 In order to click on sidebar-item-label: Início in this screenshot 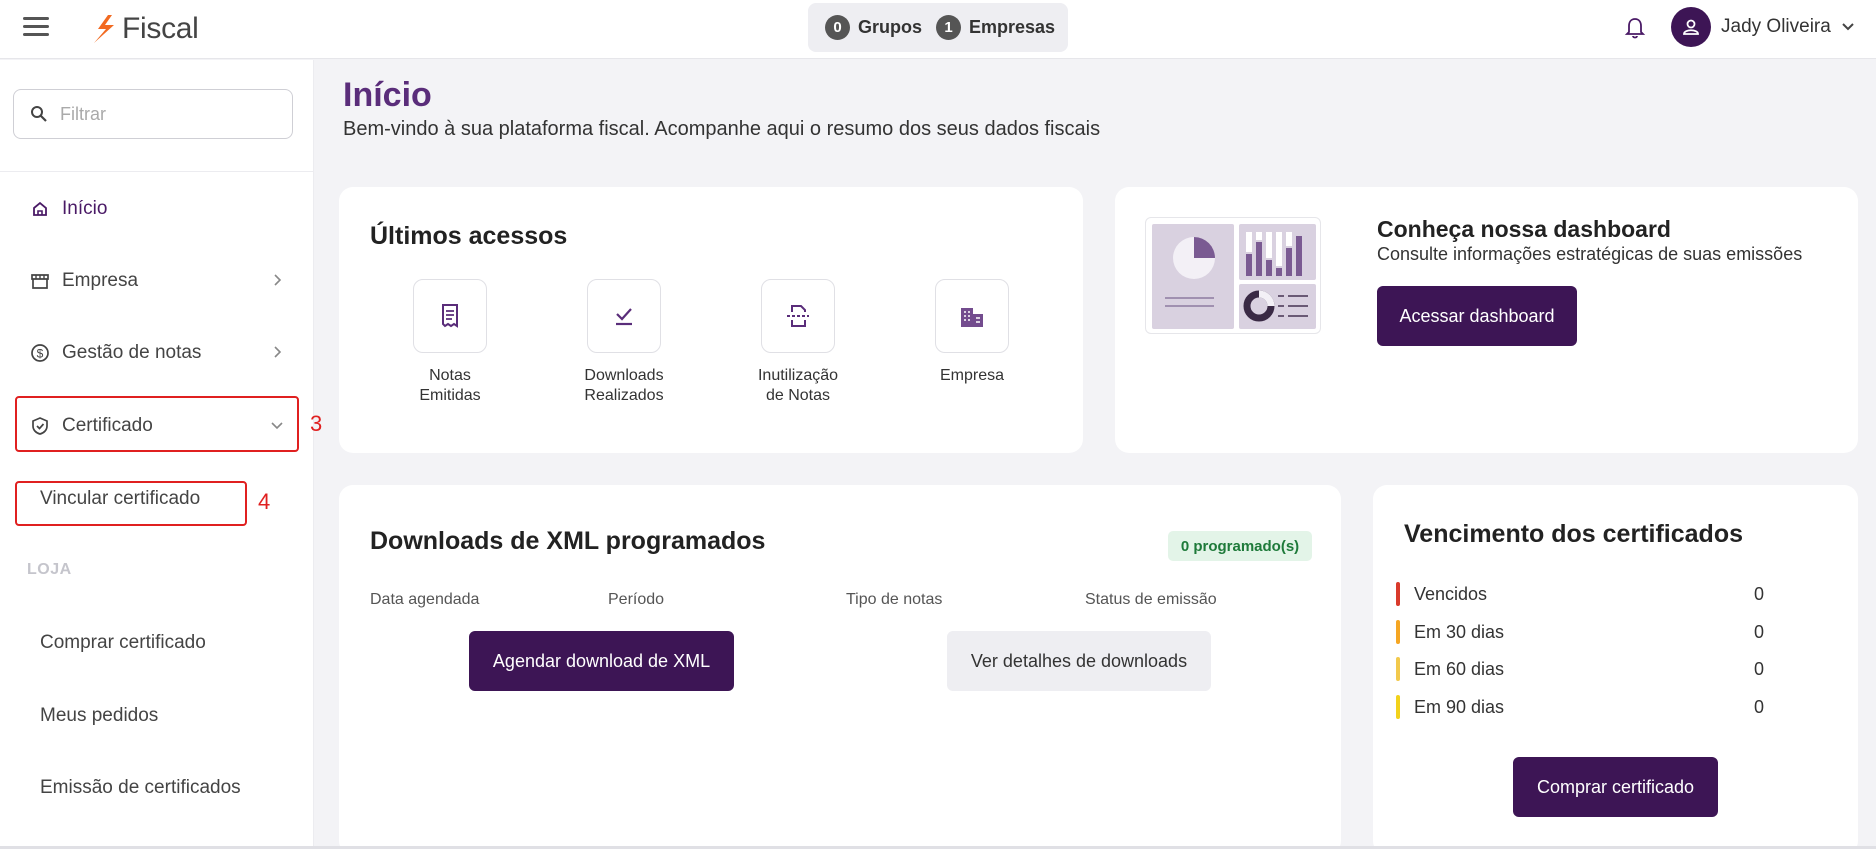, I will do `click(85, 208)`.